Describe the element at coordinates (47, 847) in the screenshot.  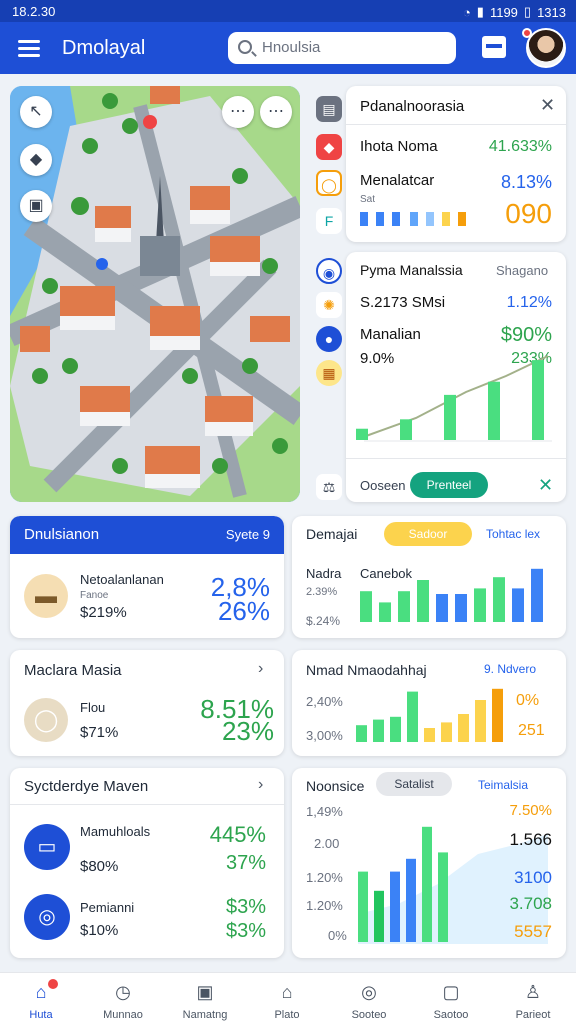
I see `inbox-icon: ▭` at that location.